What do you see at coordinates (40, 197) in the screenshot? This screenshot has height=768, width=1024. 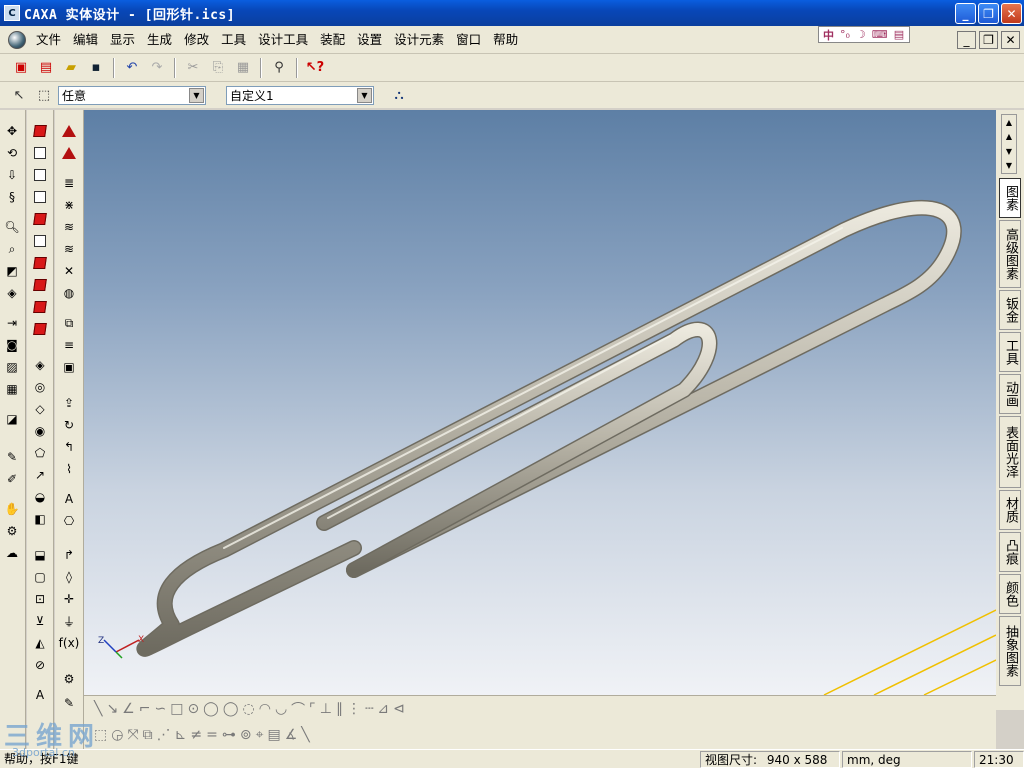 I see `loft-icon` at bounding box center [40, 197].